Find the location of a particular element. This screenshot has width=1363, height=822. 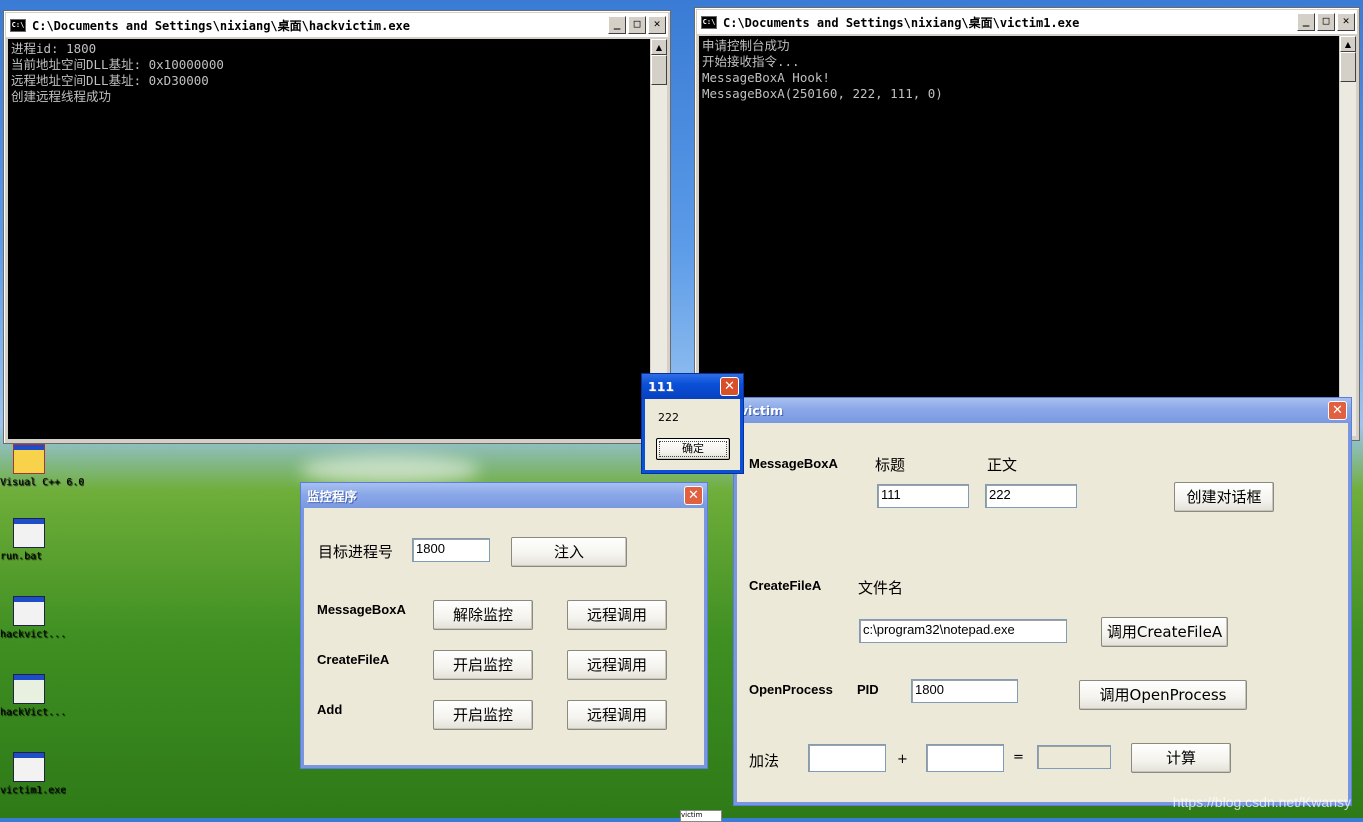

text-label: 正文 is located at coordinates (1002, 465).